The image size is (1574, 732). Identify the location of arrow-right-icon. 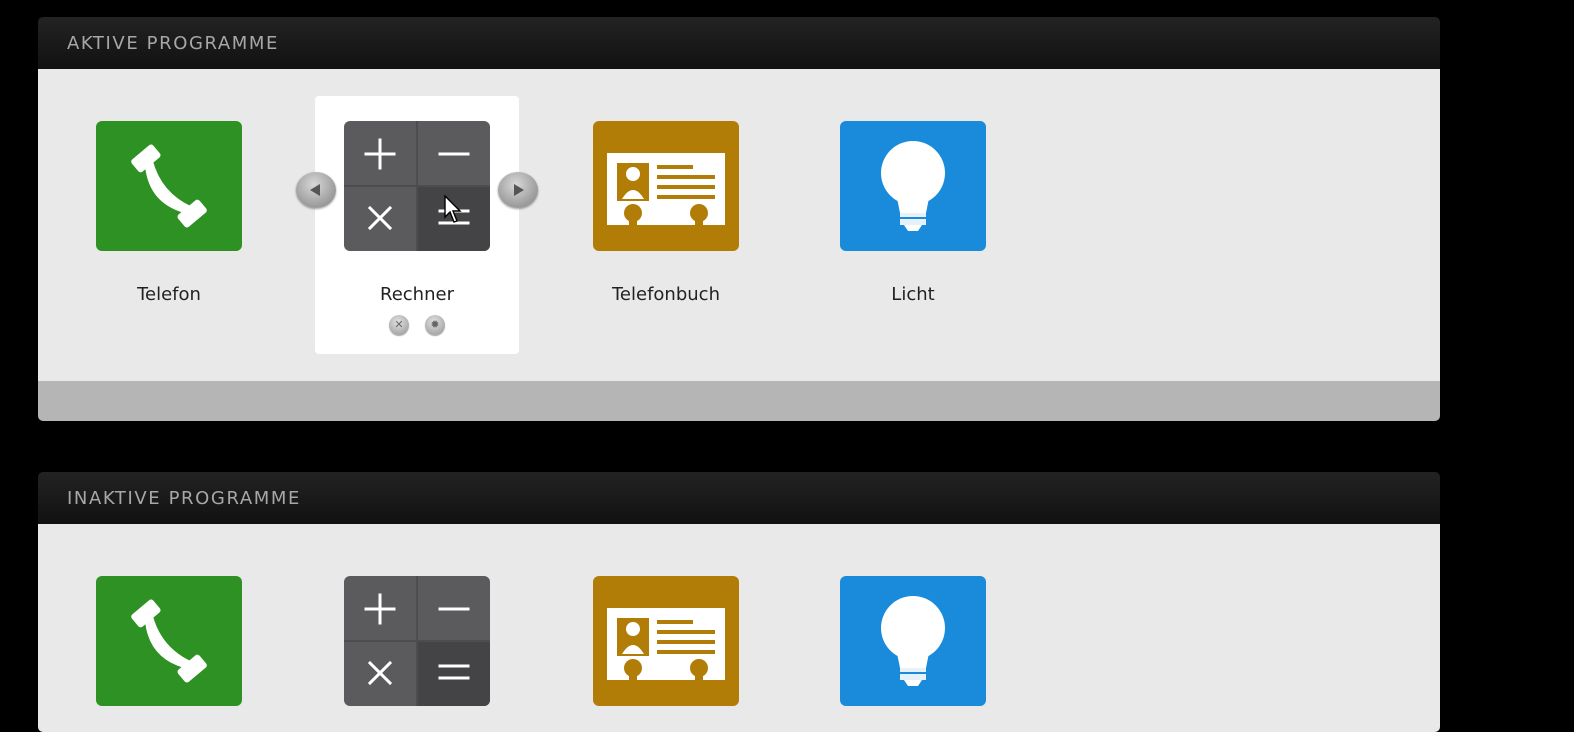
(519, 190).